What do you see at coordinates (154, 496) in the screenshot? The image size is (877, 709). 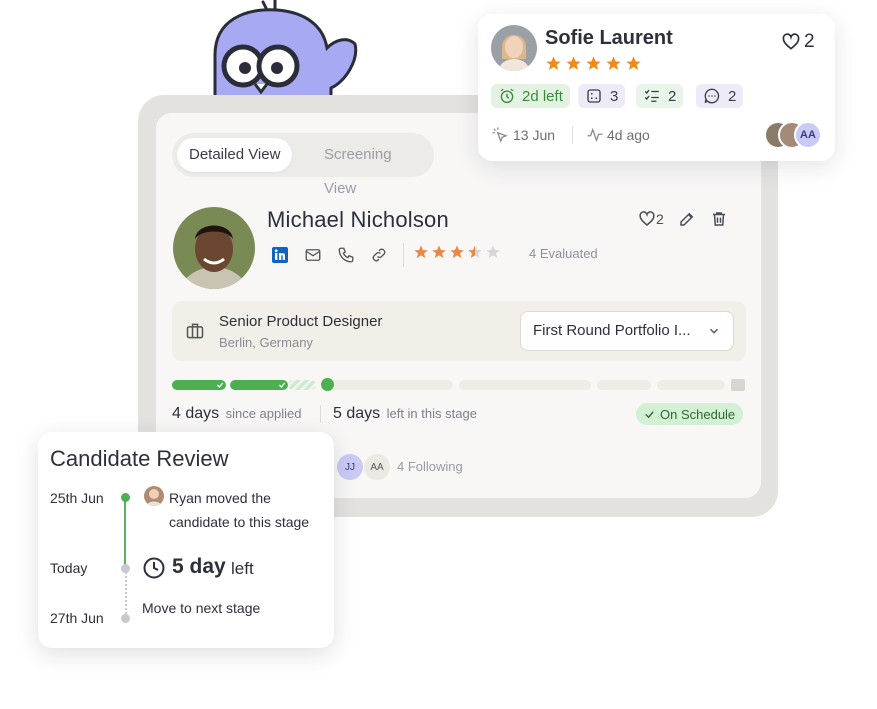 I see `user-avatar` at bounding box center [154, 496].